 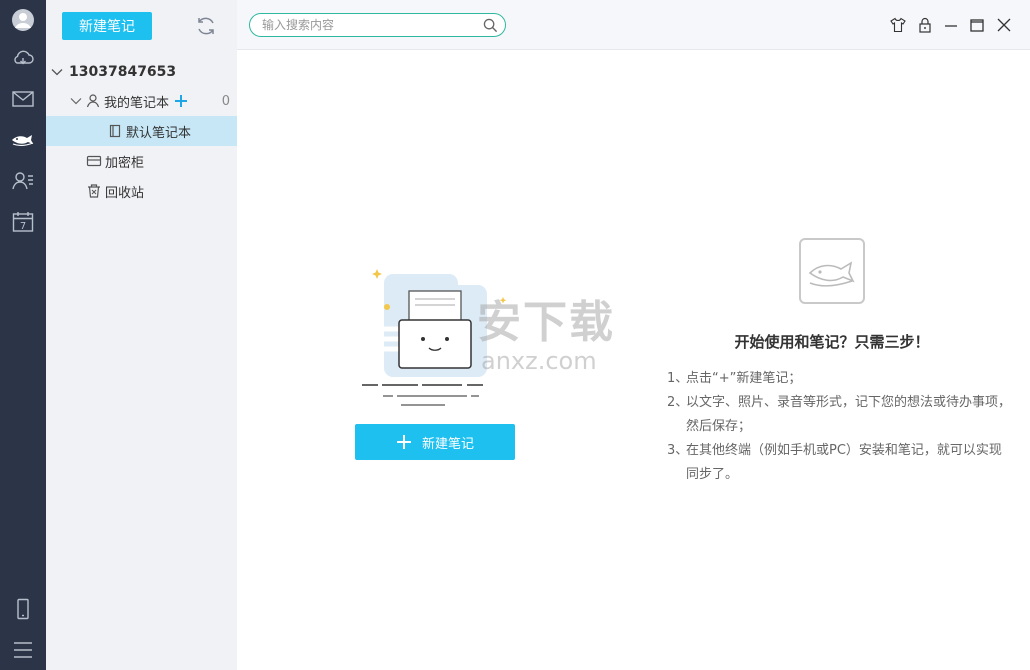 What do you see at coordinates (839, 379) in the screenshot?
I see `step-item: 1、 点击“+”新建笔记；` at bounding box center [839, 379].